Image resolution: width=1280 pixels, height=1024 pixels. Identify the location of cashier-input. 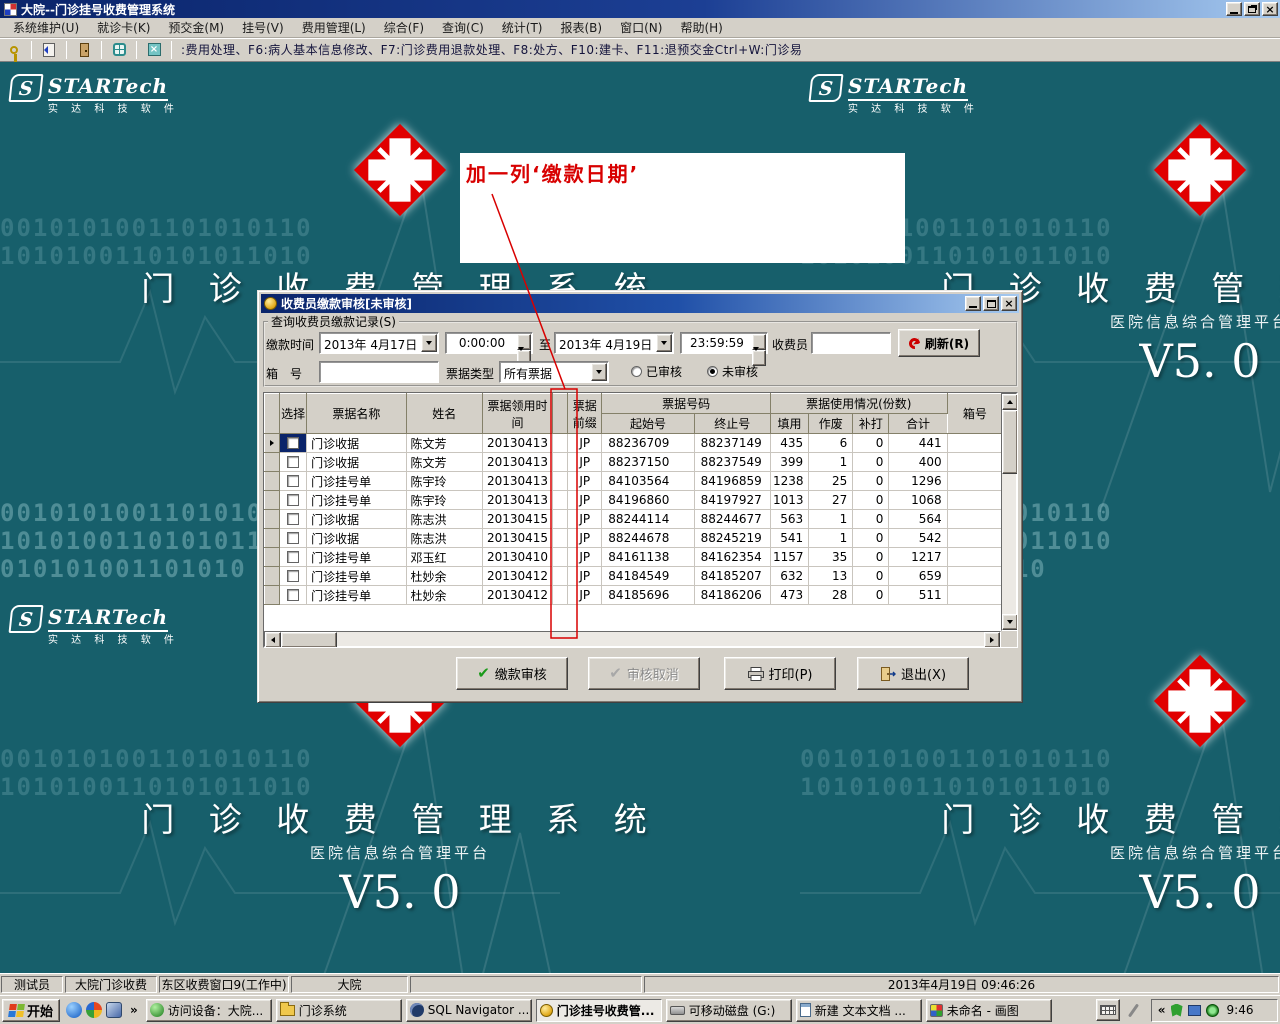
(851, 343).